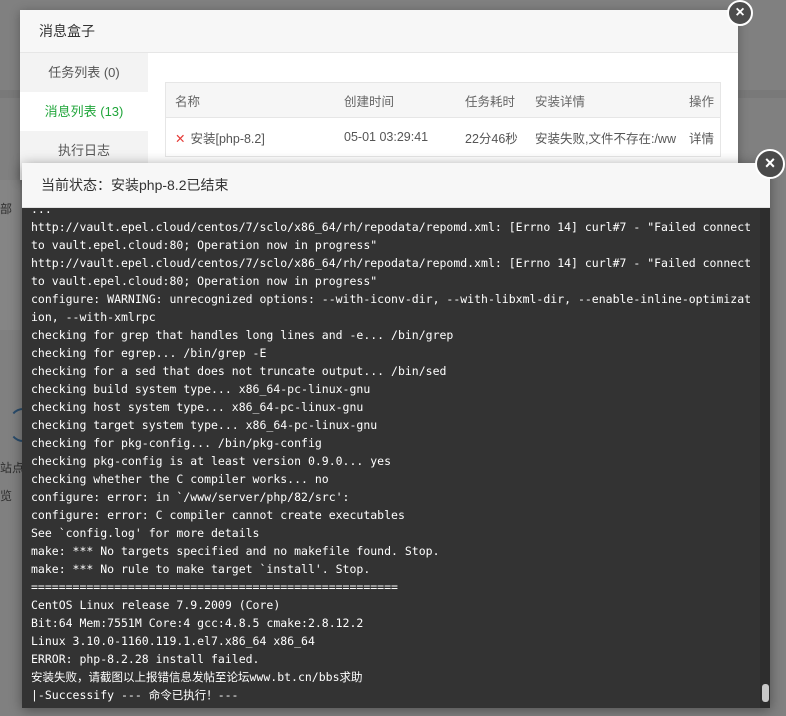  I want to click on cell-name: ✕ 安装[php-8.2], so click(251, 137).